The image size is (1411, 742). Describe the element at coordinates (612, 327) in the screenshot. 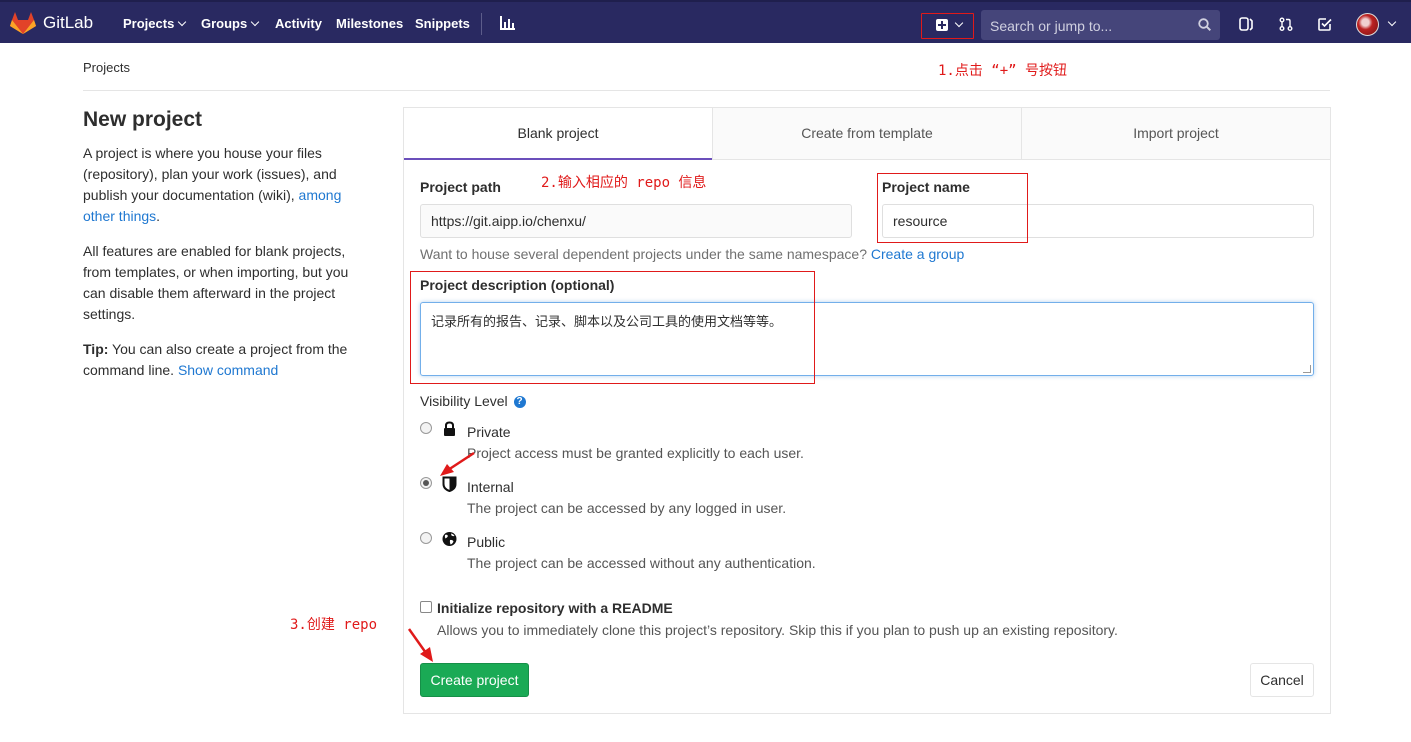

I see `annotation-box-description` at that location.